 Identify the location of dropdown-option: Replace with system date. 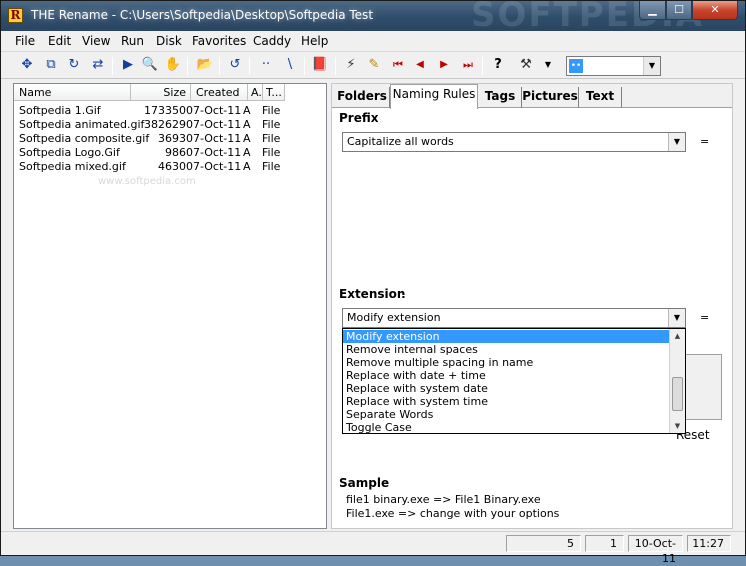
(506, 388).